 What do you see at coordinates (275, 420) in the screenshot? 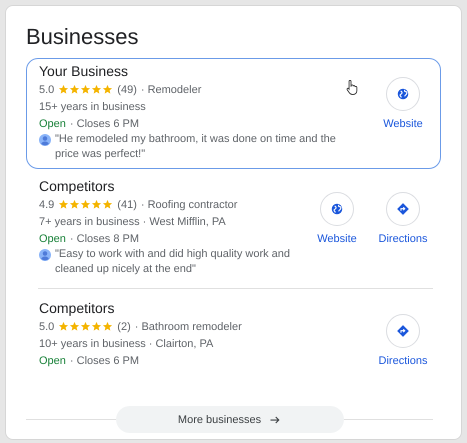
I see `arrow-right-icon` at bounding box center [275, 420].